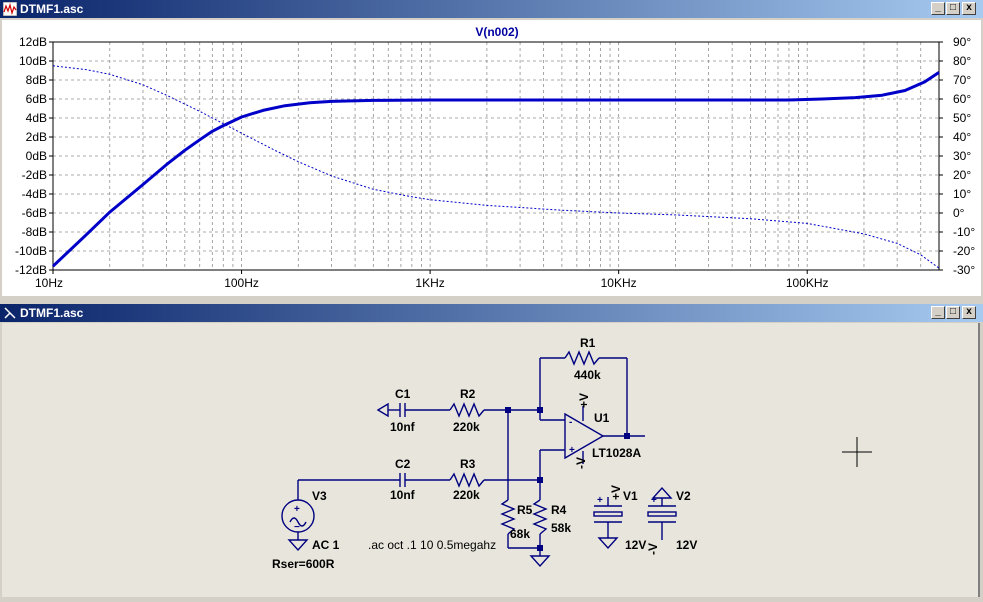 The width and height of the screenshot is (983, 602). Describe the element at coordinates (807, 283) in the screenshot. I see `x-tick-label: 100KHz` at that location.